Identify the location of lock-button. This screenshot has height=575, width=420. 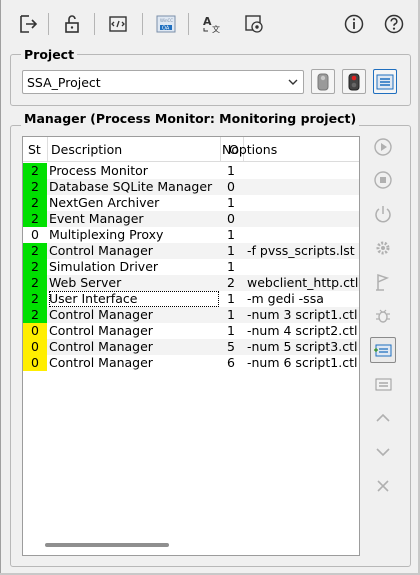
(72, 24).